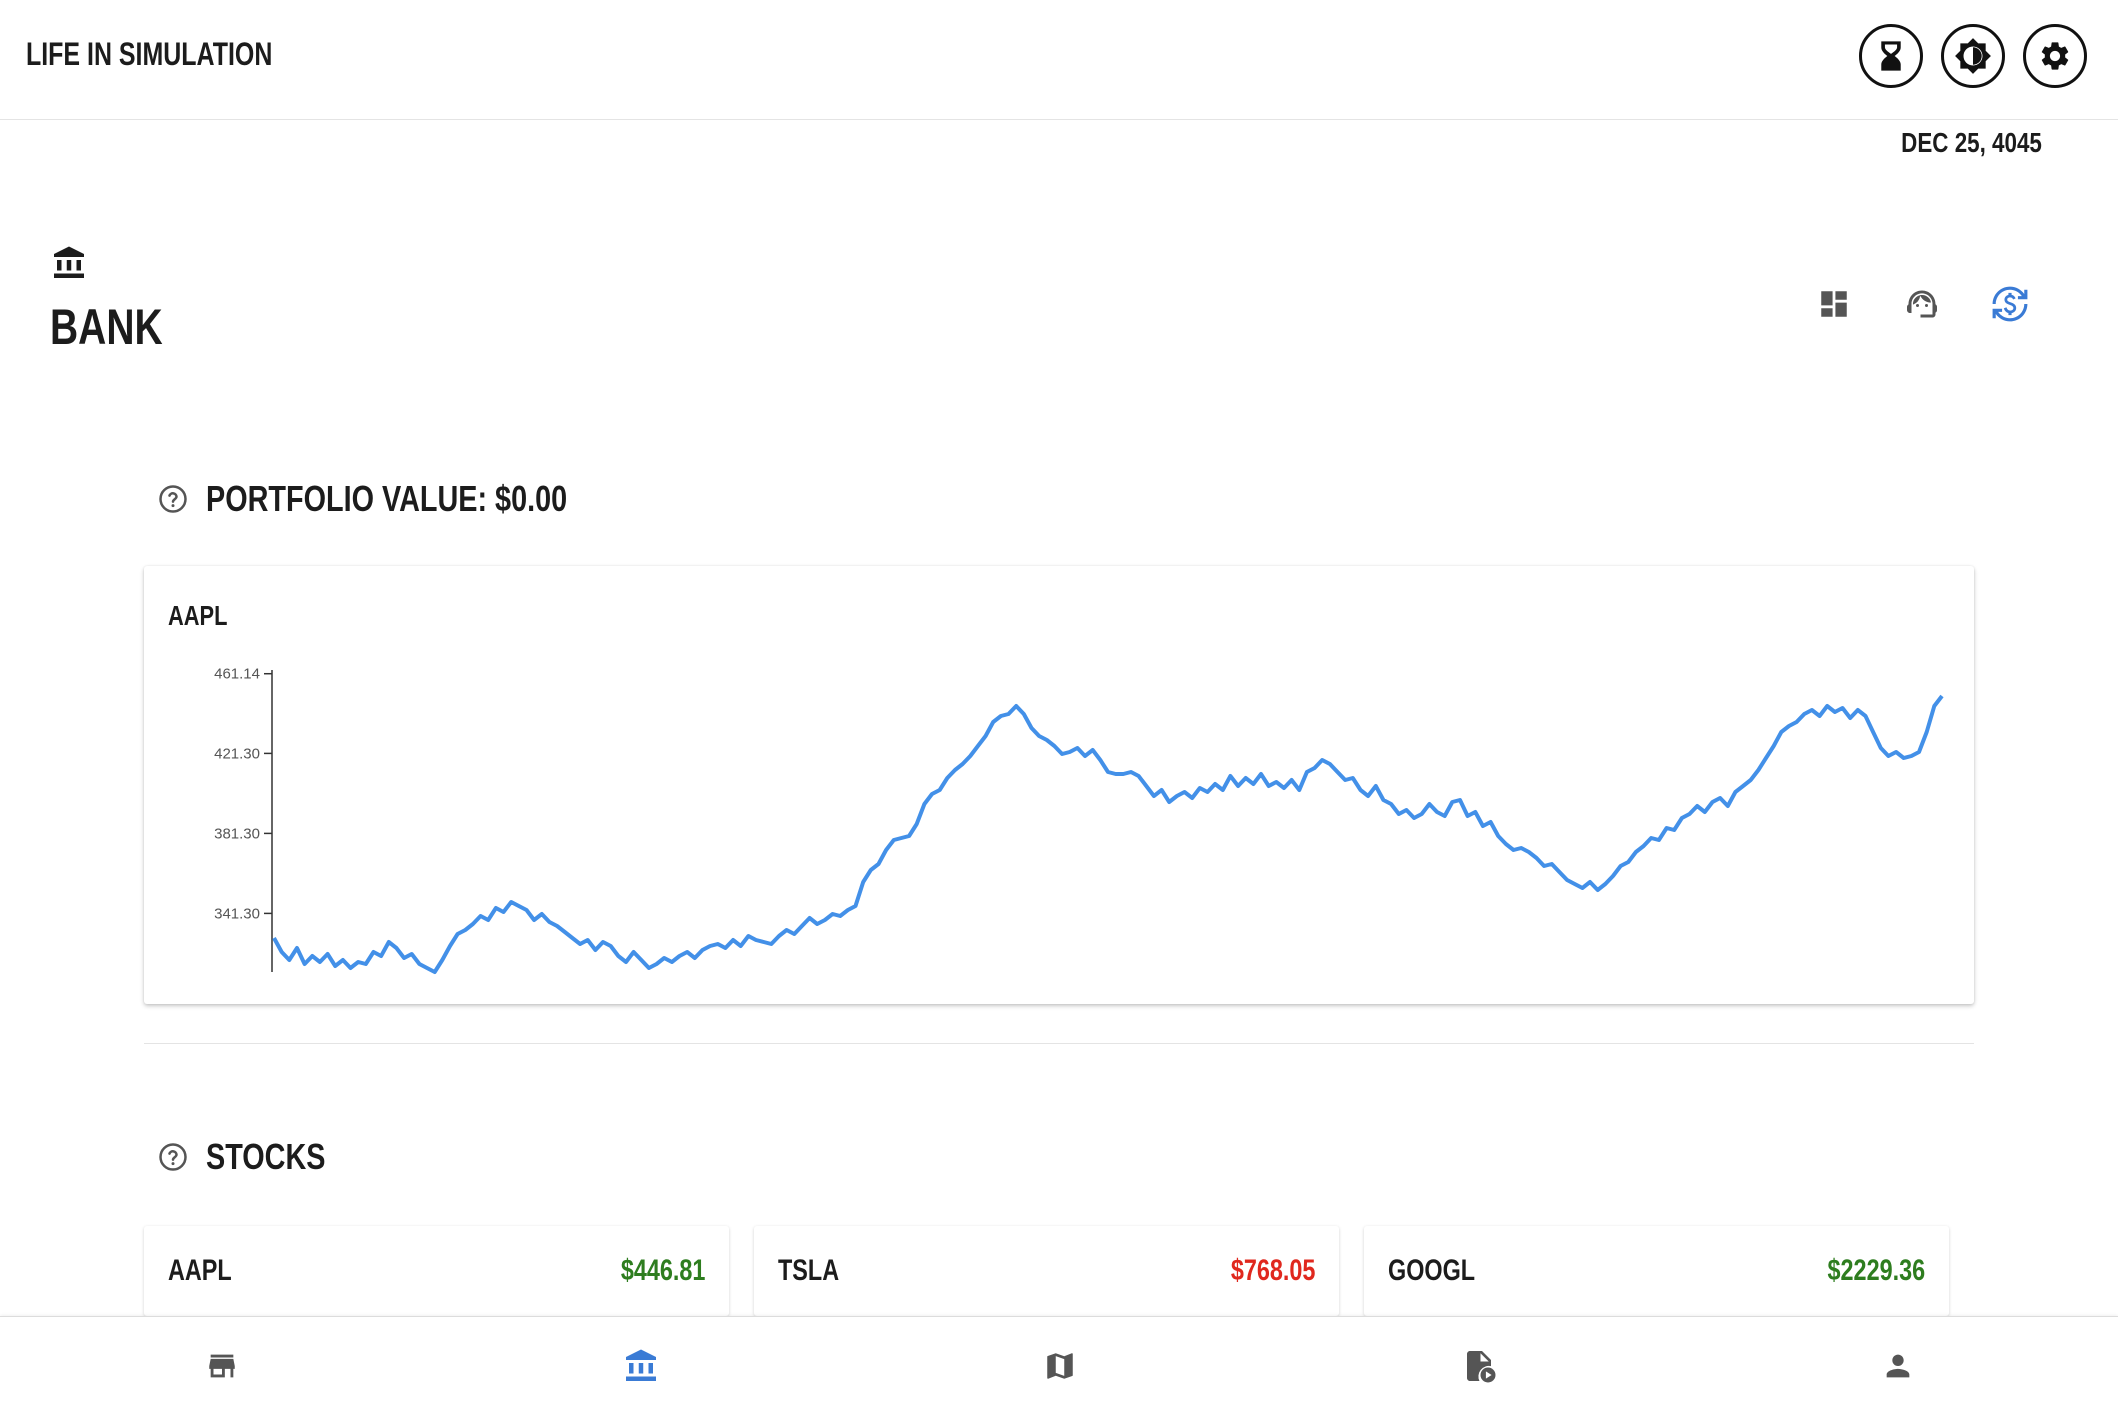  I want to click on dashboard-icon, so click(1834, 304).